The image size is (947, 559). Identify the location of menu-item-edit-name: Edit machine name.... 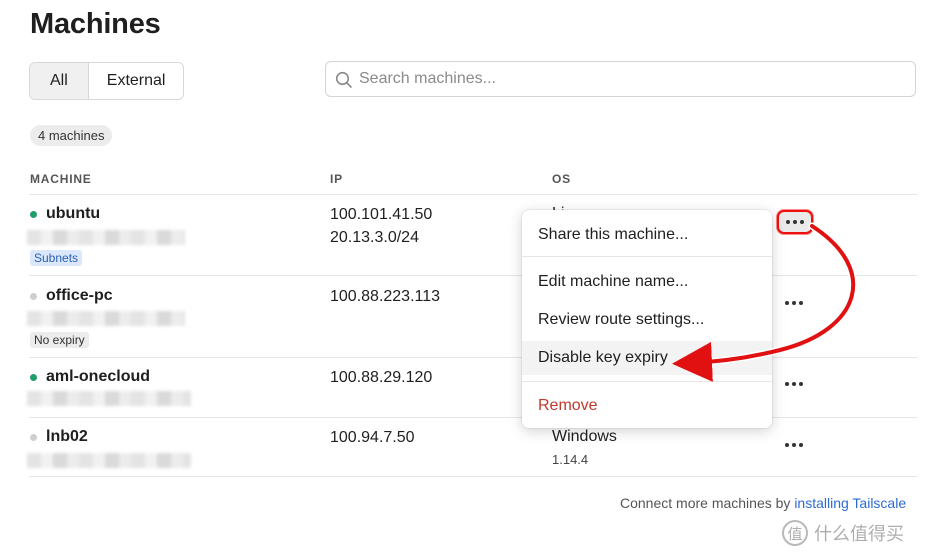
(647, 282).